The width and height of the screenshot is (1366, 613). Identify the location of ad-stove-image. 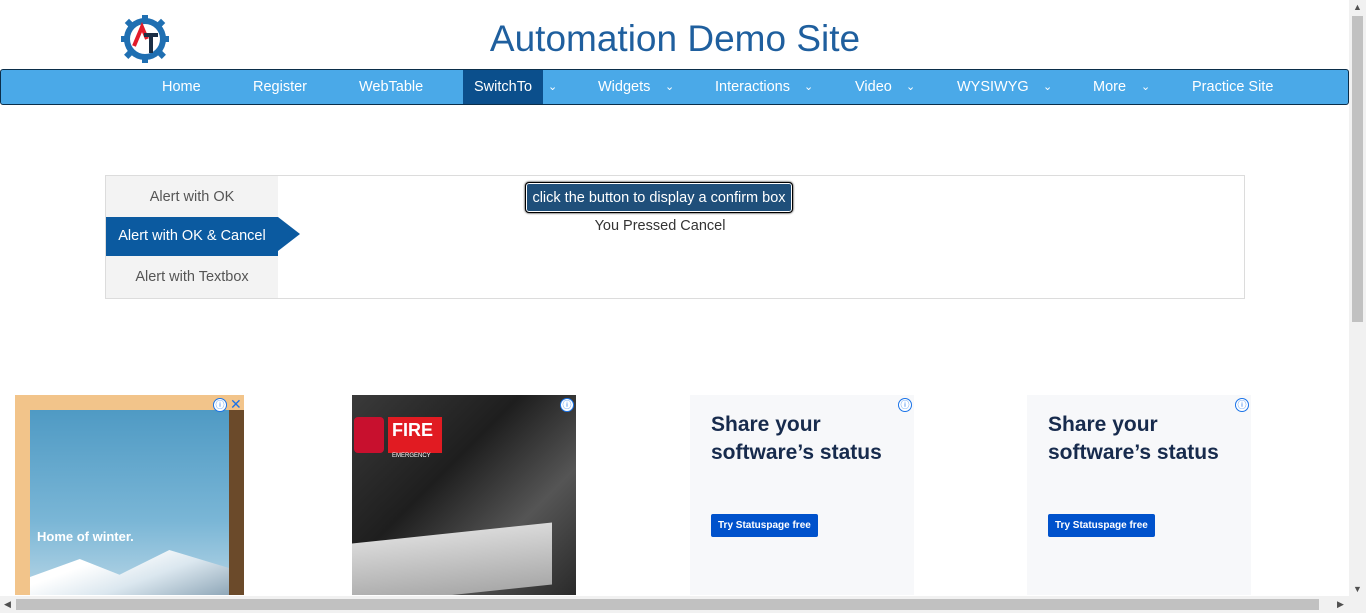
(452, 558).